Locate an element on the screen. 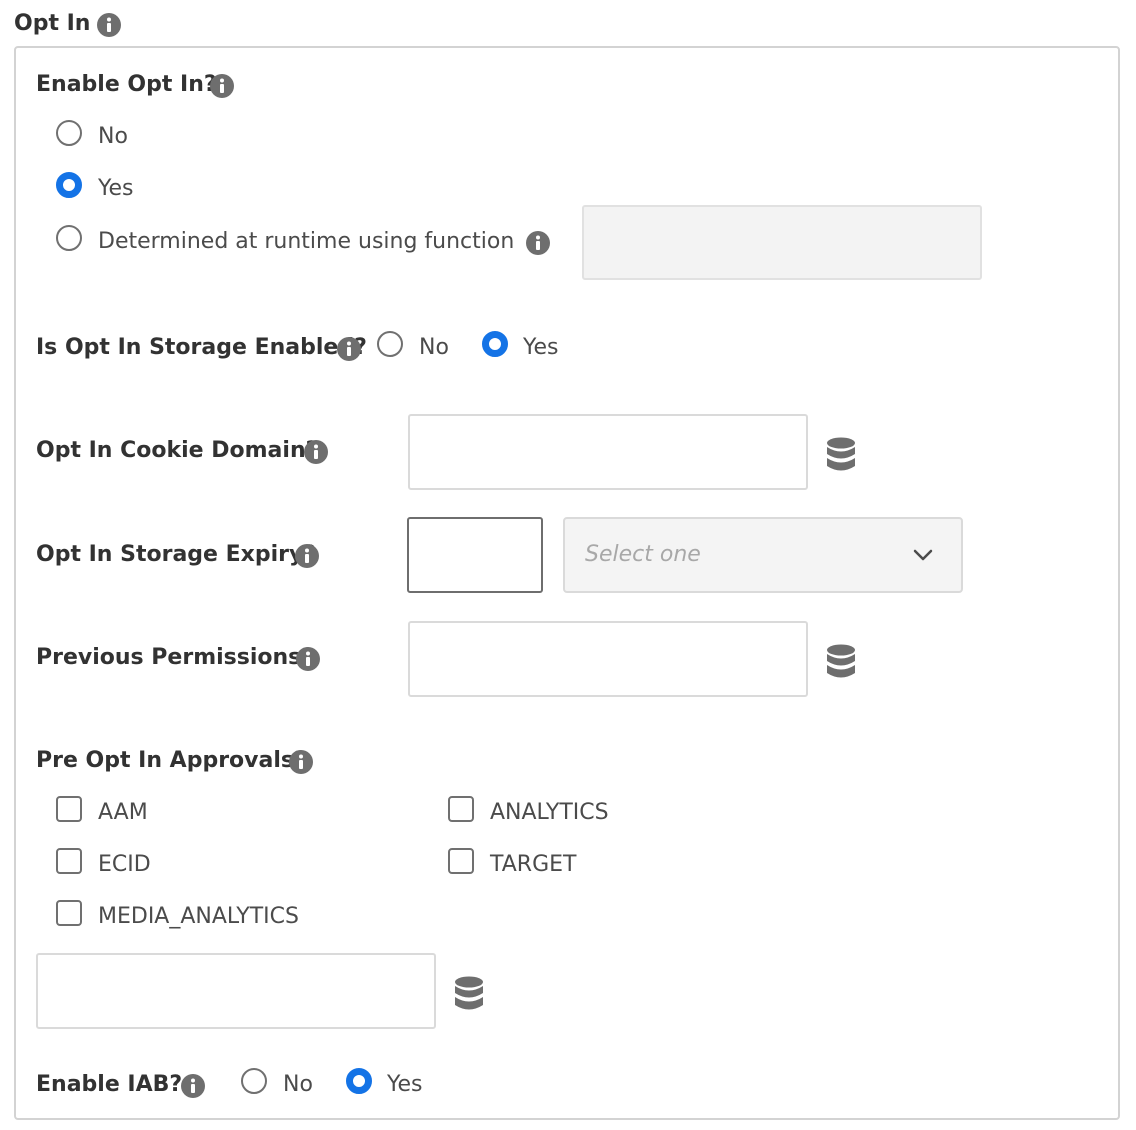 The image size is (1136, 1130). pre-approvals-input is located at coordinates (236, 991).